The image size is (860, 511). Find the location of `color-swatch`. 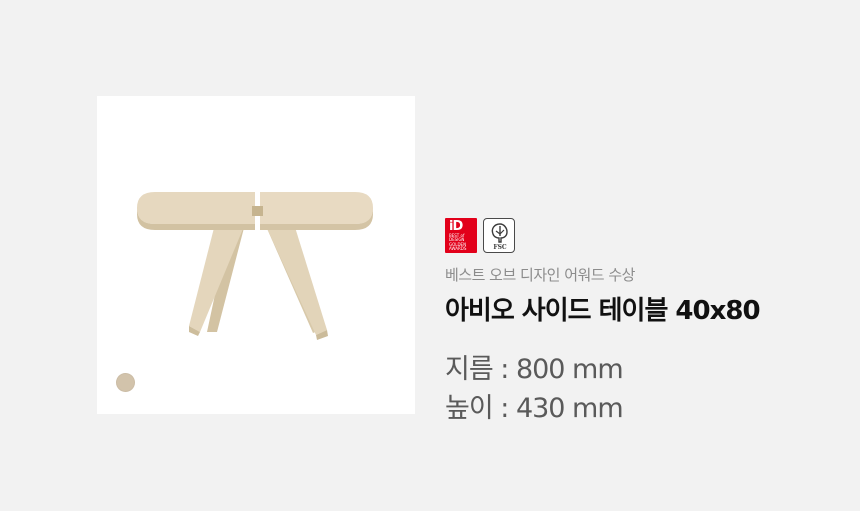

color-swatch is located at coordinates (125, 382).